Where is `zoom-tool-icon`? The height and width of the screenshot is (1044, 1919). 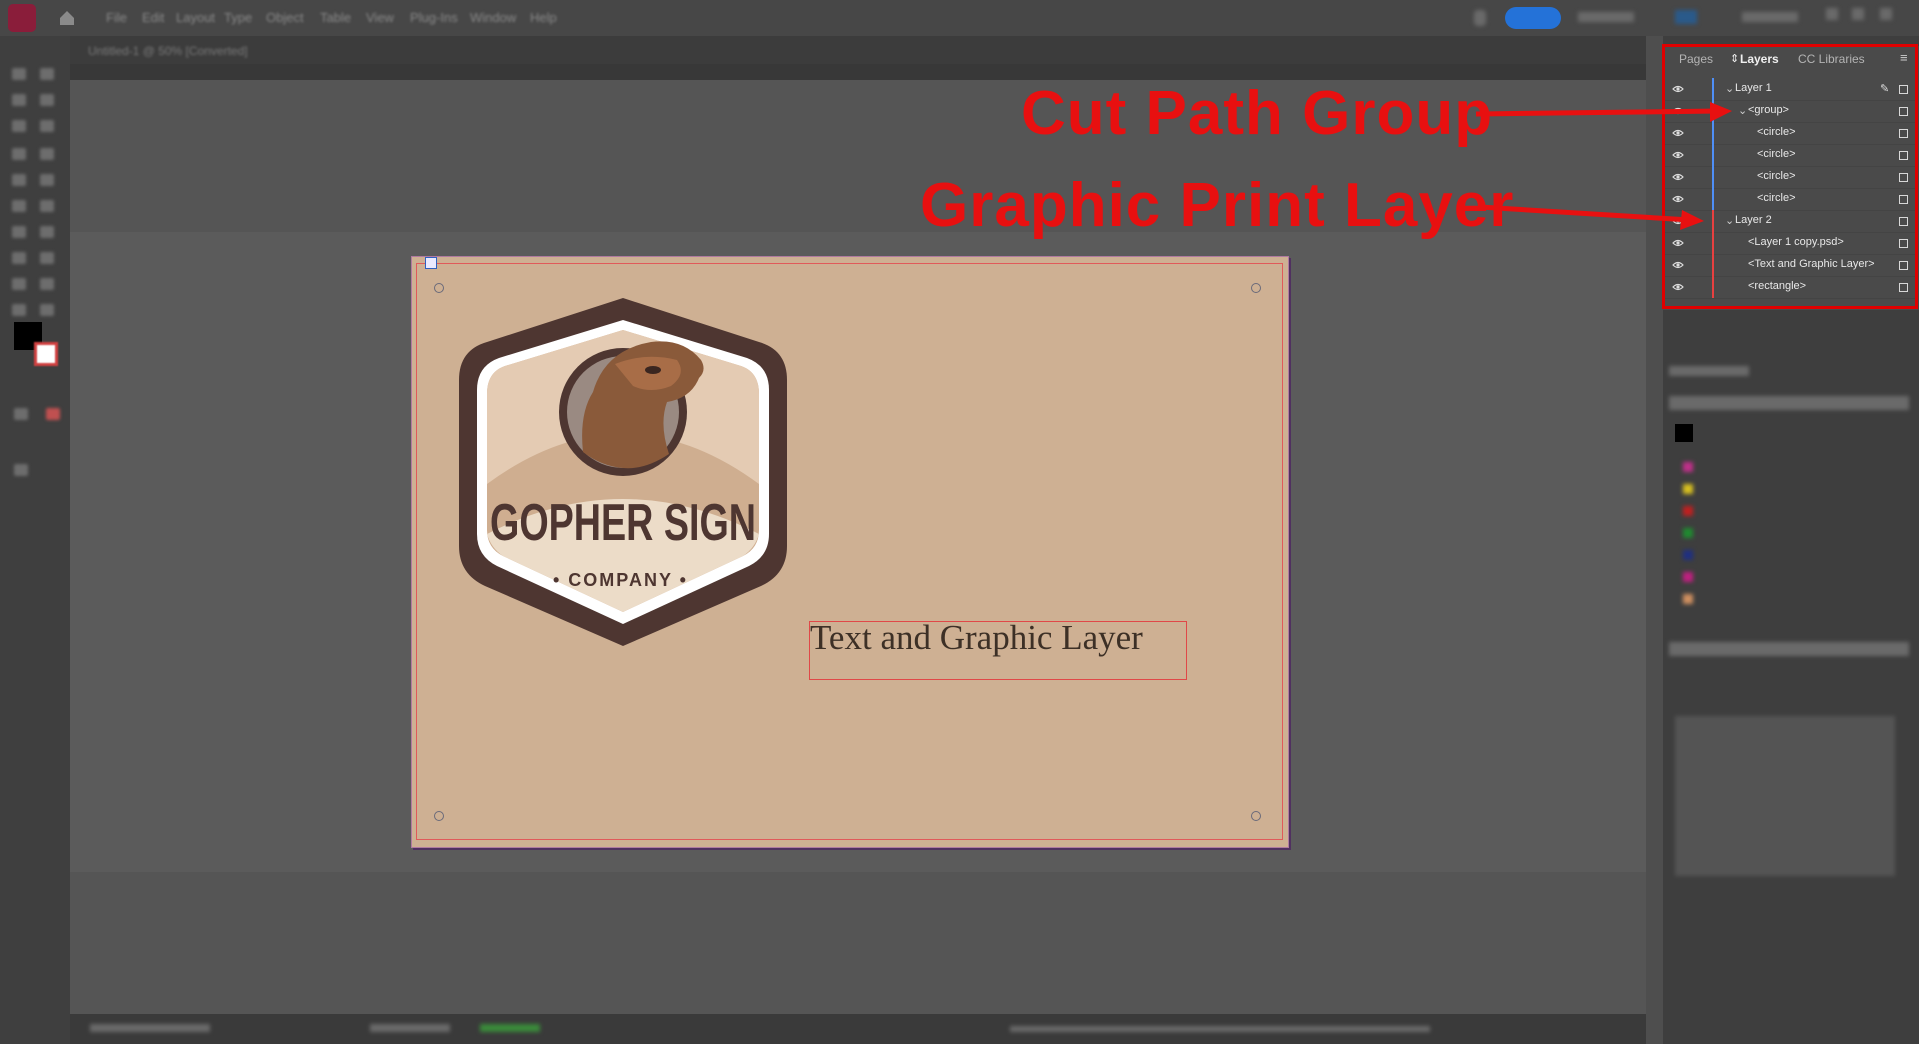 zoom-tool-icon is located at coordinates (47, 310).